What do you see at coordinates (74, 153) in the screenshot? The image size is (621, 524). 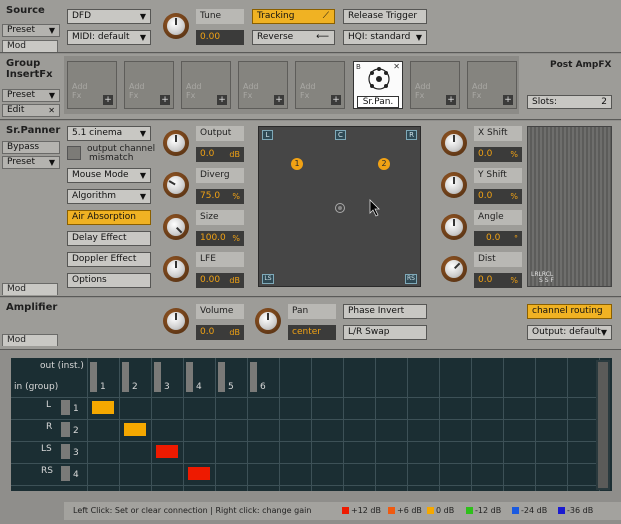 I see `output-mismatch-checkbox` at bounding box center [74, 153].